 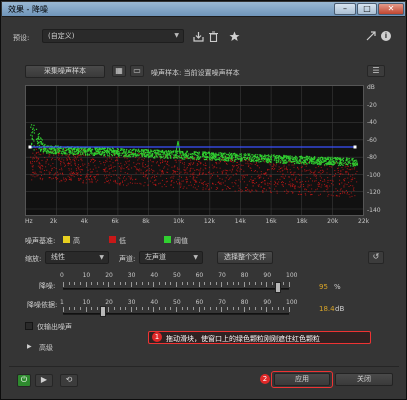 I want to click on panel-menu-icon, so click(x=371, y=36).